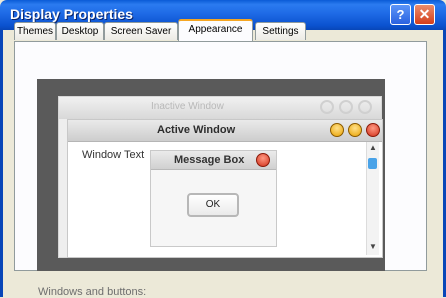  Describe the element at coordinates (113, 155) in the screenshot. I see `window-text: Window Text` at that location.